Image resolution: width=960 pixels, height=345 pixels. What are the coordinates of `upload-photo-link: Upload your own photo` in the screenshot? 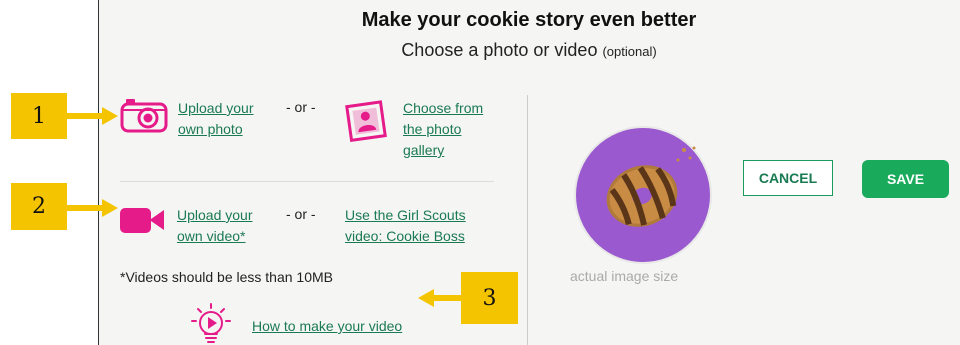 It's located at (216, 119).